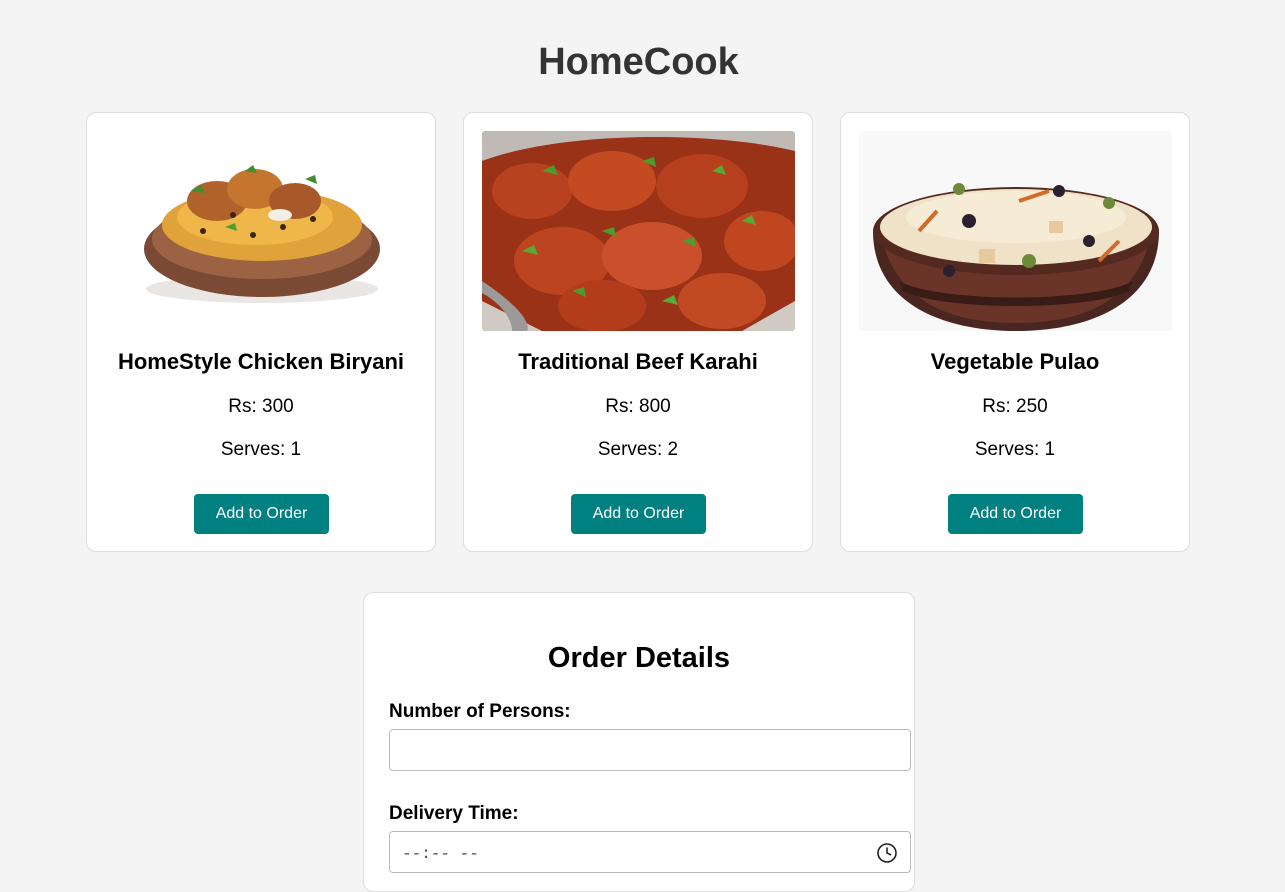 This screenshot has height=892, width=1285. What do you see at coordinates (638, 406) in the screenshot?
I see `dish-price: Rs: 800` at bounding box center [638, 406].